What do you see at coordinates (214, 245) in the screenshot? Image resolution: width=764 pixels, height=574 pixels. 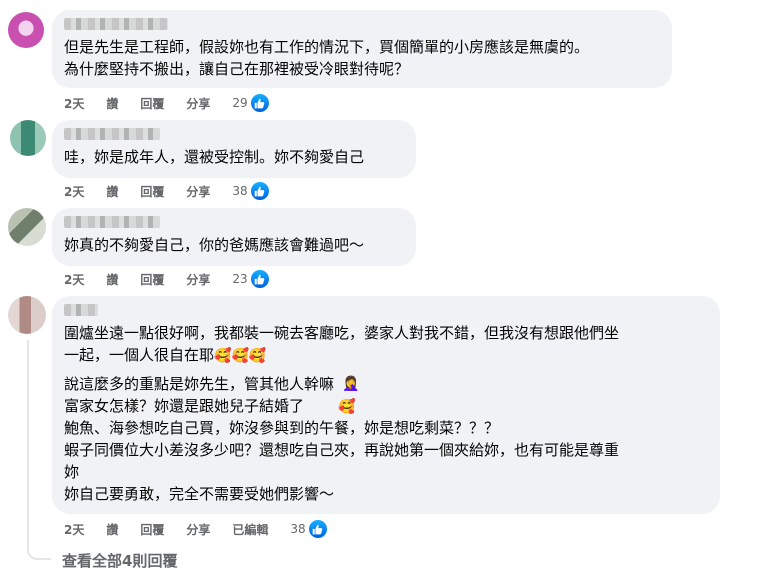 I see `comment-text: 妳真的不夠愛自己，你的爸媽應該會難過吧～` at bounding box center [214, 245].